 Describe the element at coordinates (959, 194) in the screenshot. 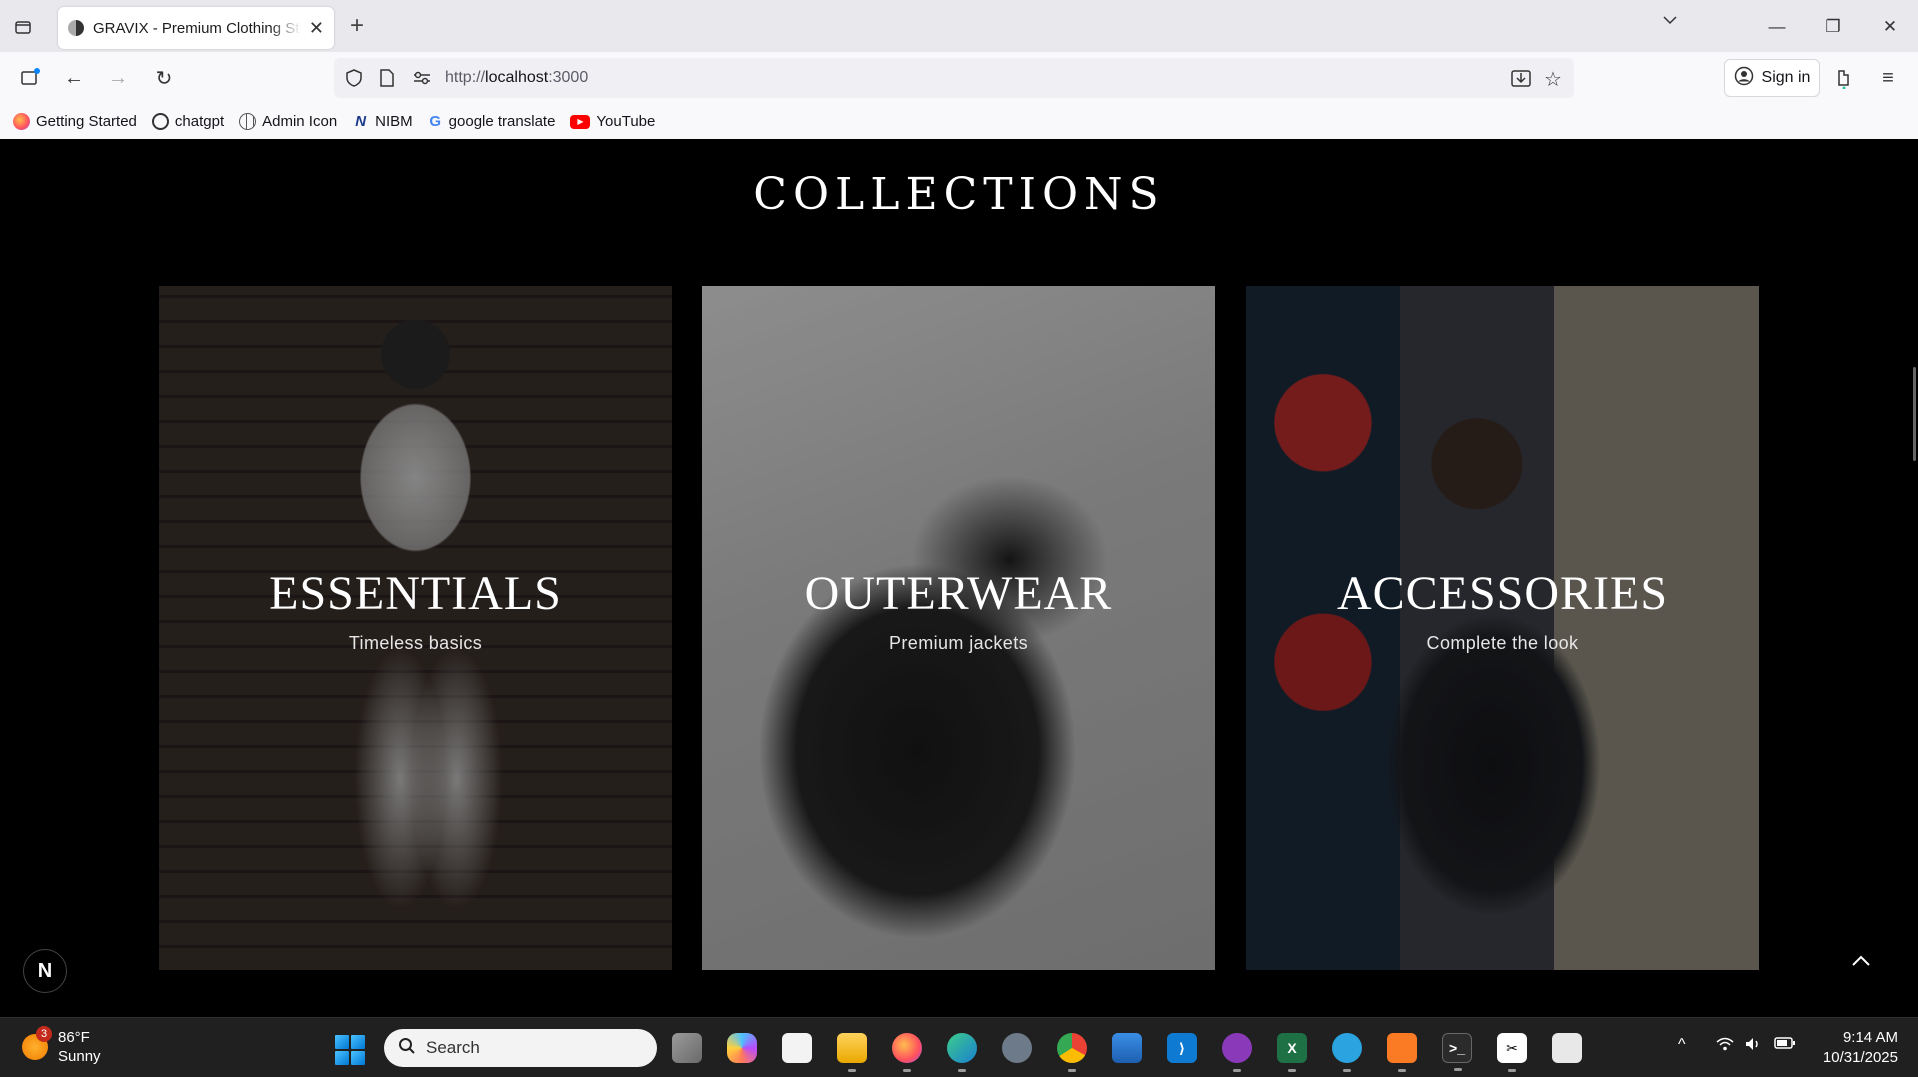

I see `collections-heading: COLLECTIONS` at that location.